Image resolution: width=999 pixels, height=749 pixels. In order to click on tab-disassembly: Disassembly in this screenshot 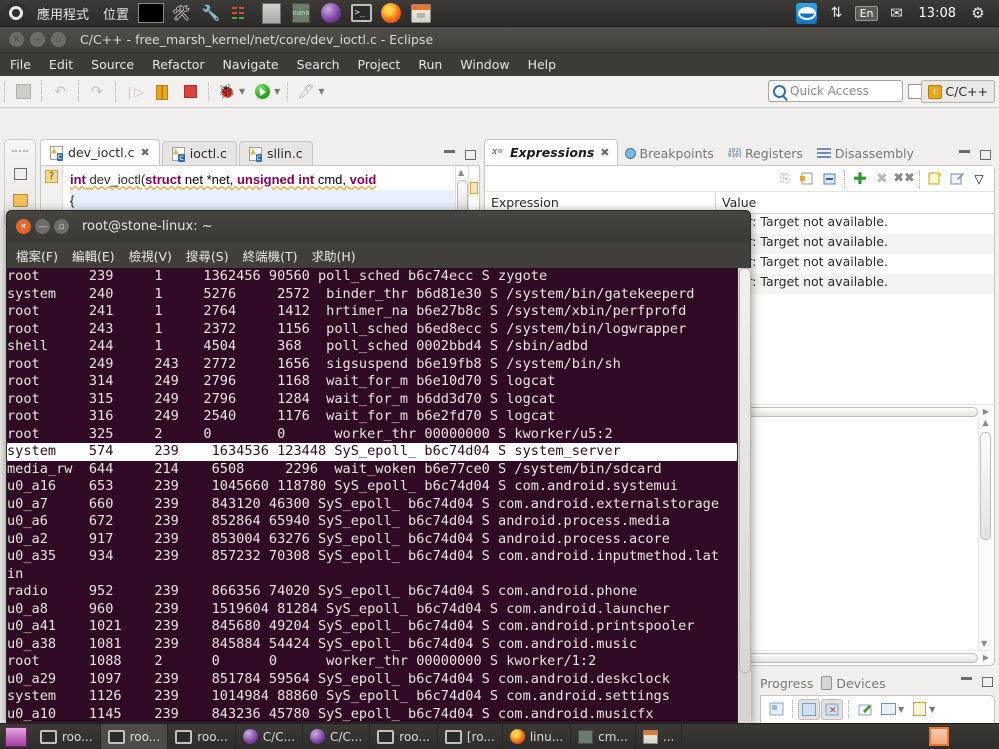, I will do `click(865, 153)`.